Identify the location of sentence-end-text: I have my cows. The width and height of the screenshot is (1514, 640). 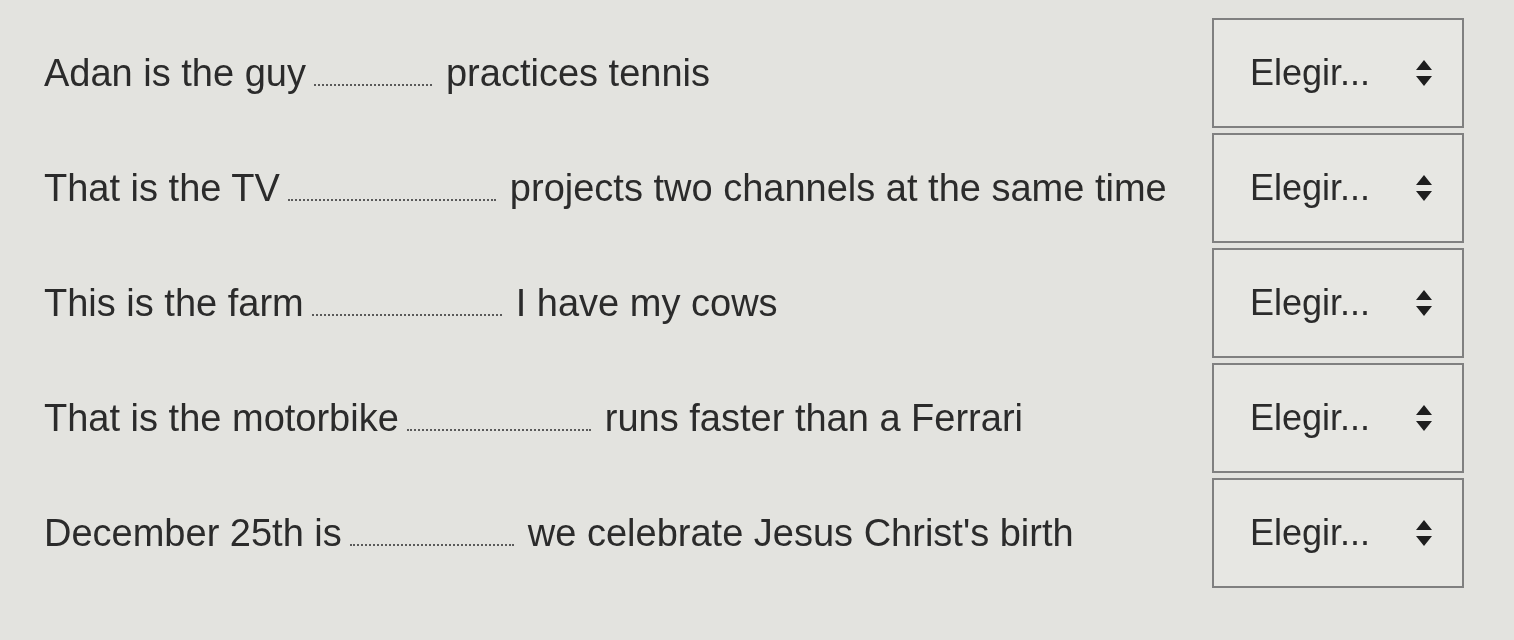
(646, 303).